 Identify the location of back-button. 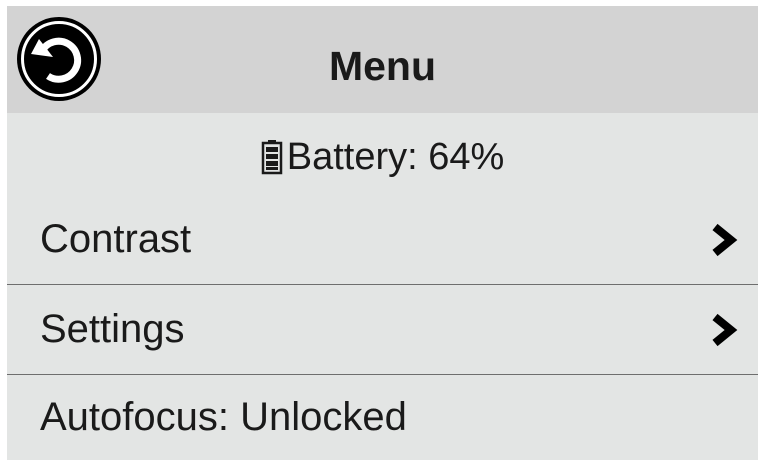
(59, 59).